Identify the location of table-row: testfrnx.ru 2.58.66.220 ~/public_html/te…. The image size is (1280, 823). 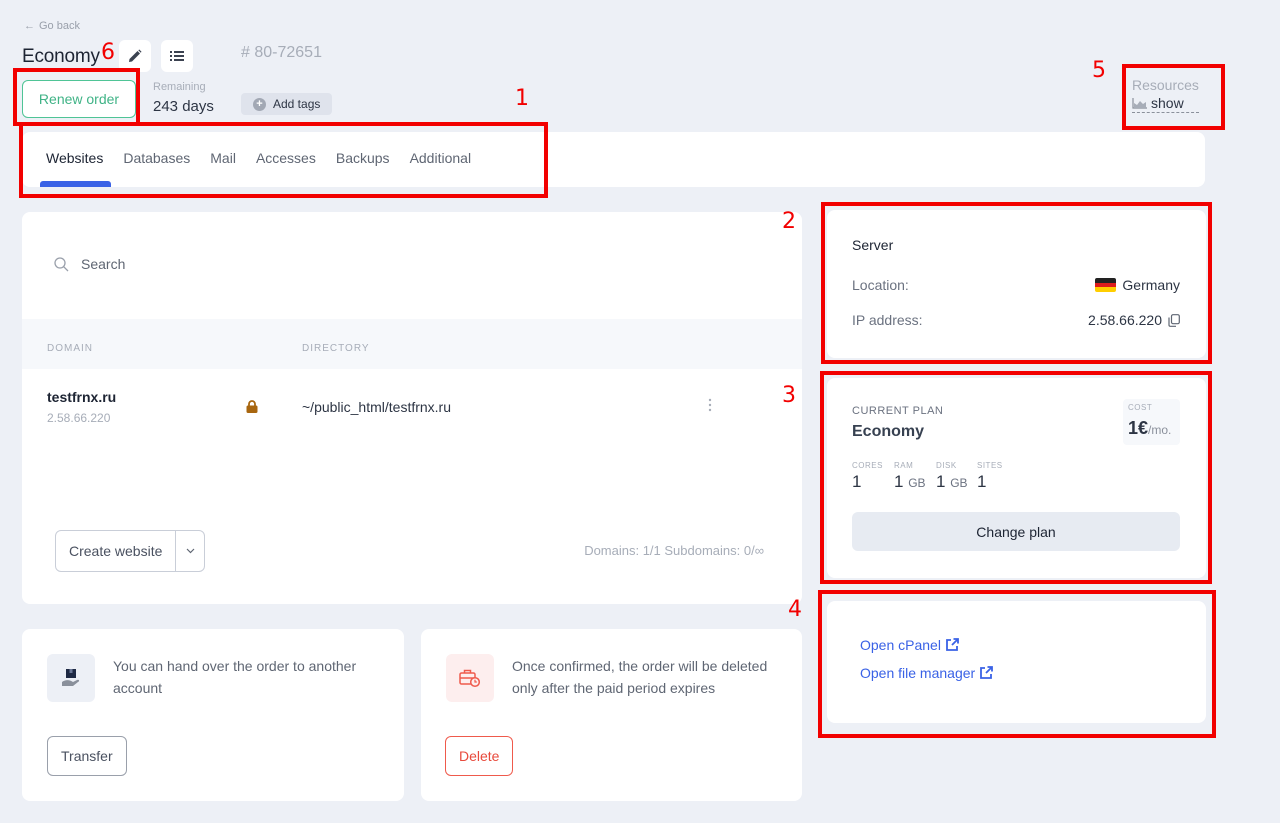
(412, 409).